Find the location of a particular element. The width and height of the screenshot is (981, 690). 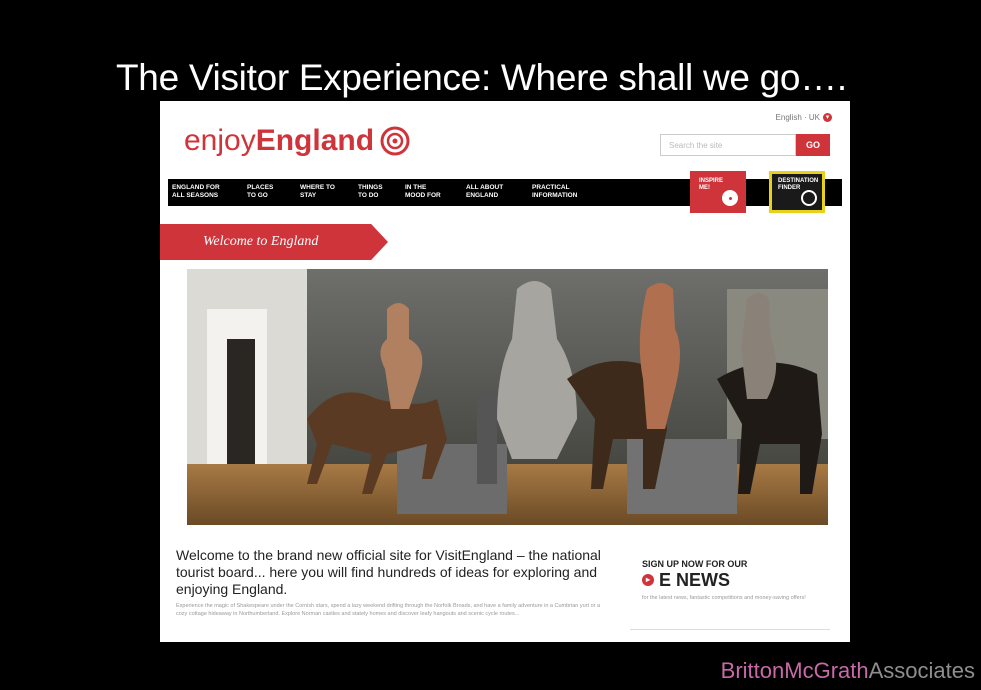

language-label: English · UK is located at coordinates (797, 117).